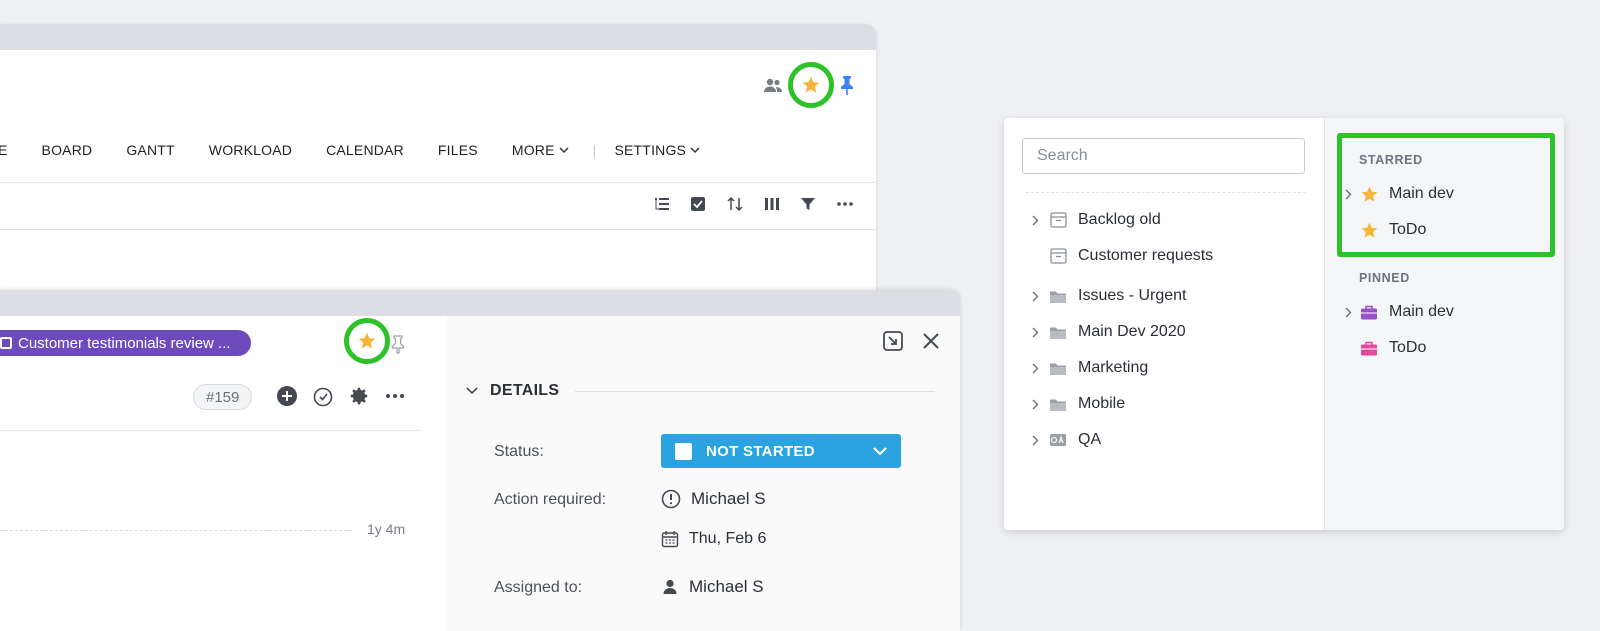 The width and height of the screenshot is (1600, 631). Describe the element at coordinates (223, 397) in the screenshot. I see `task-number-badge: #159` at that location.